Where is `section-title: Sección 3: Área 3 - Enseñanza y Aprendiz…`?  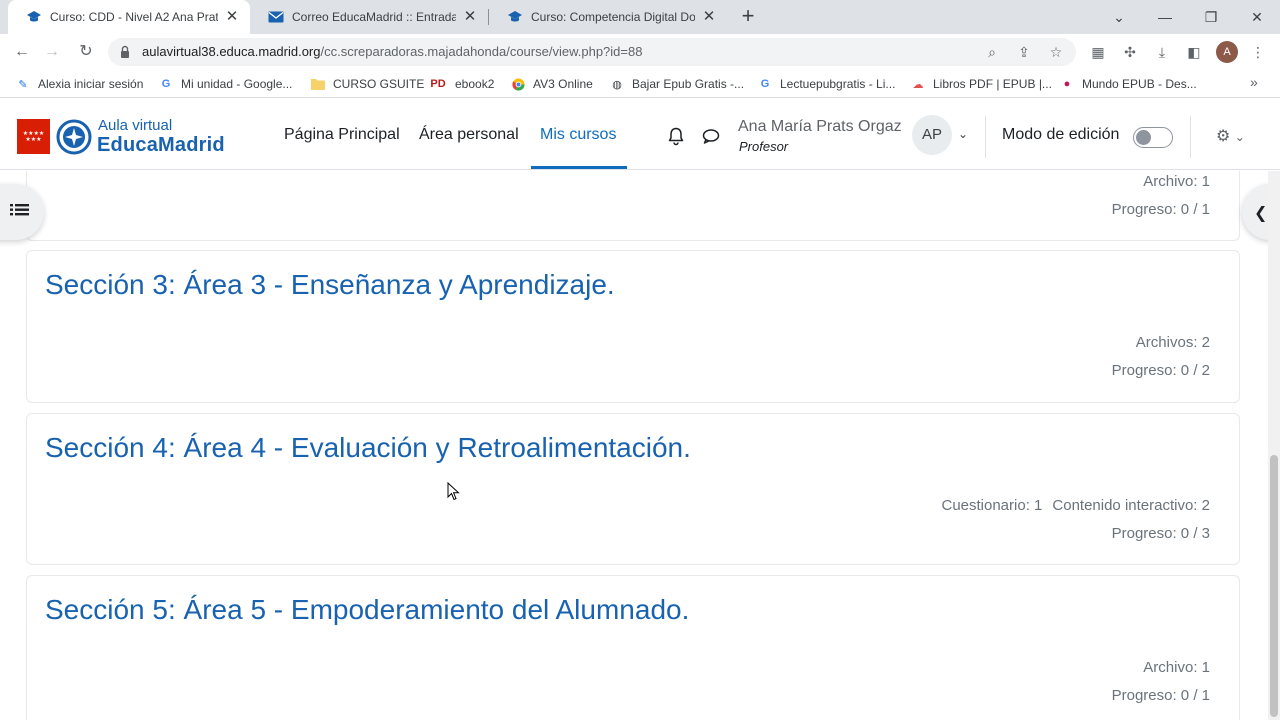
section-title: Sección 3: Área 3 - Enseñanza y Aprendiz… is located at coordinates (330, 285).